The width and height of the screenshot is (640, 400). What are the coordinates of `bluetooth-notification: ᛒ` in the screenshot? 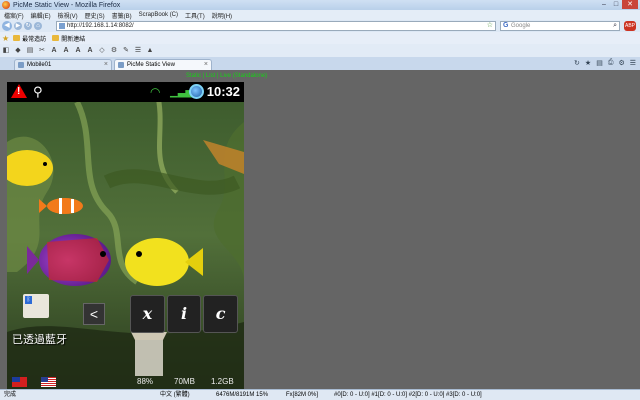 It's located at (36, 306).